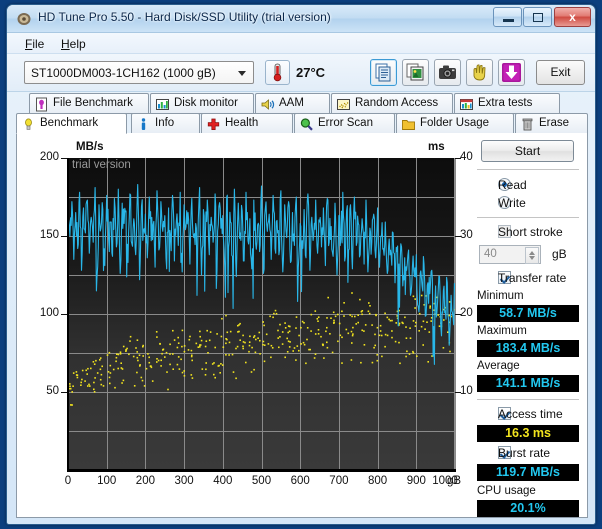 The width and height of the screenshot is (602, 529). I want to click on maximize-icon, so click(538, 17).